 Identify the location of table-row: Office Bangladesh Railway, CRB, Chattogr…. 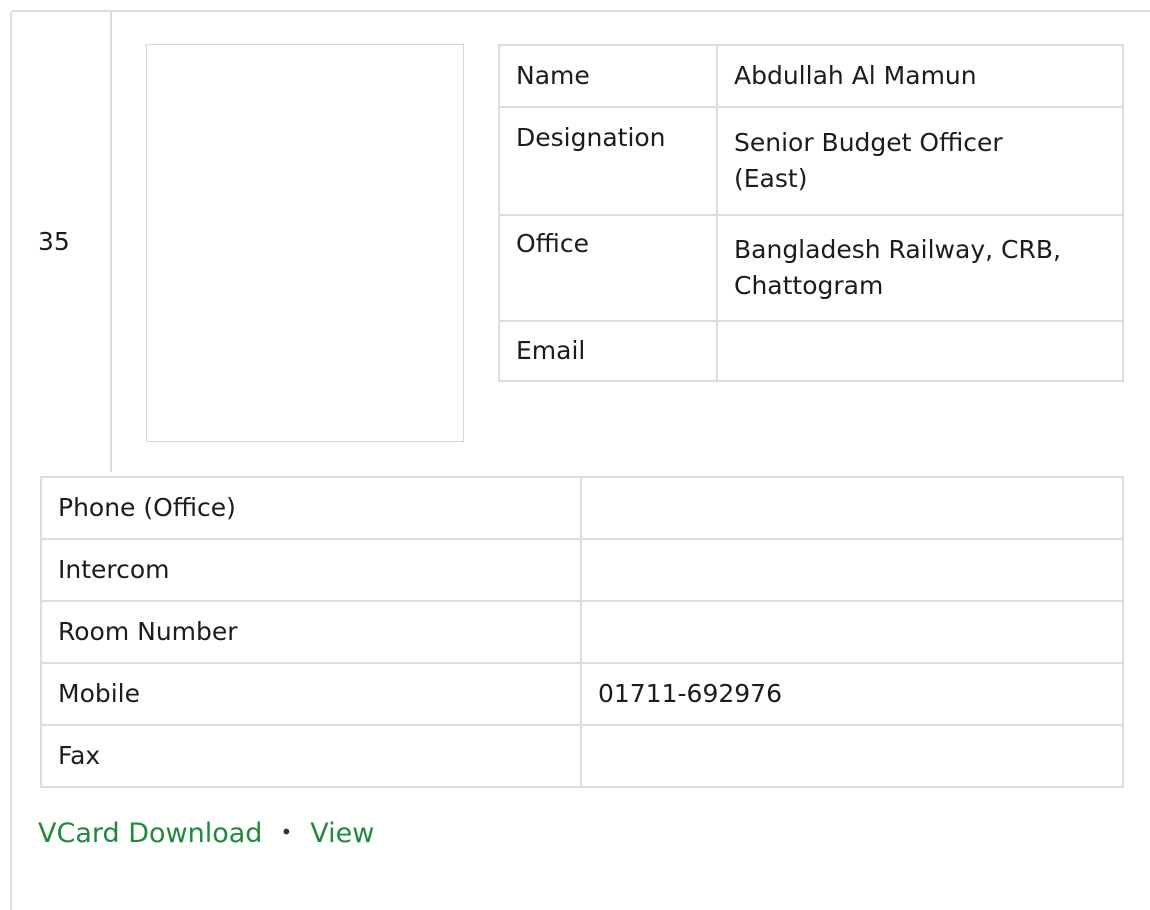
(811, 268).